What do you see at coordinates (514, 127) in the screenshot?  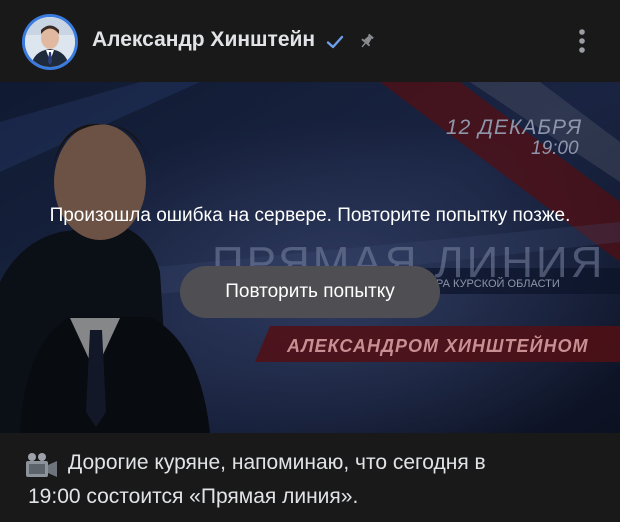 I see `video-date: 12 ДЕКАБРЯ` at bounding box center [514, 127].